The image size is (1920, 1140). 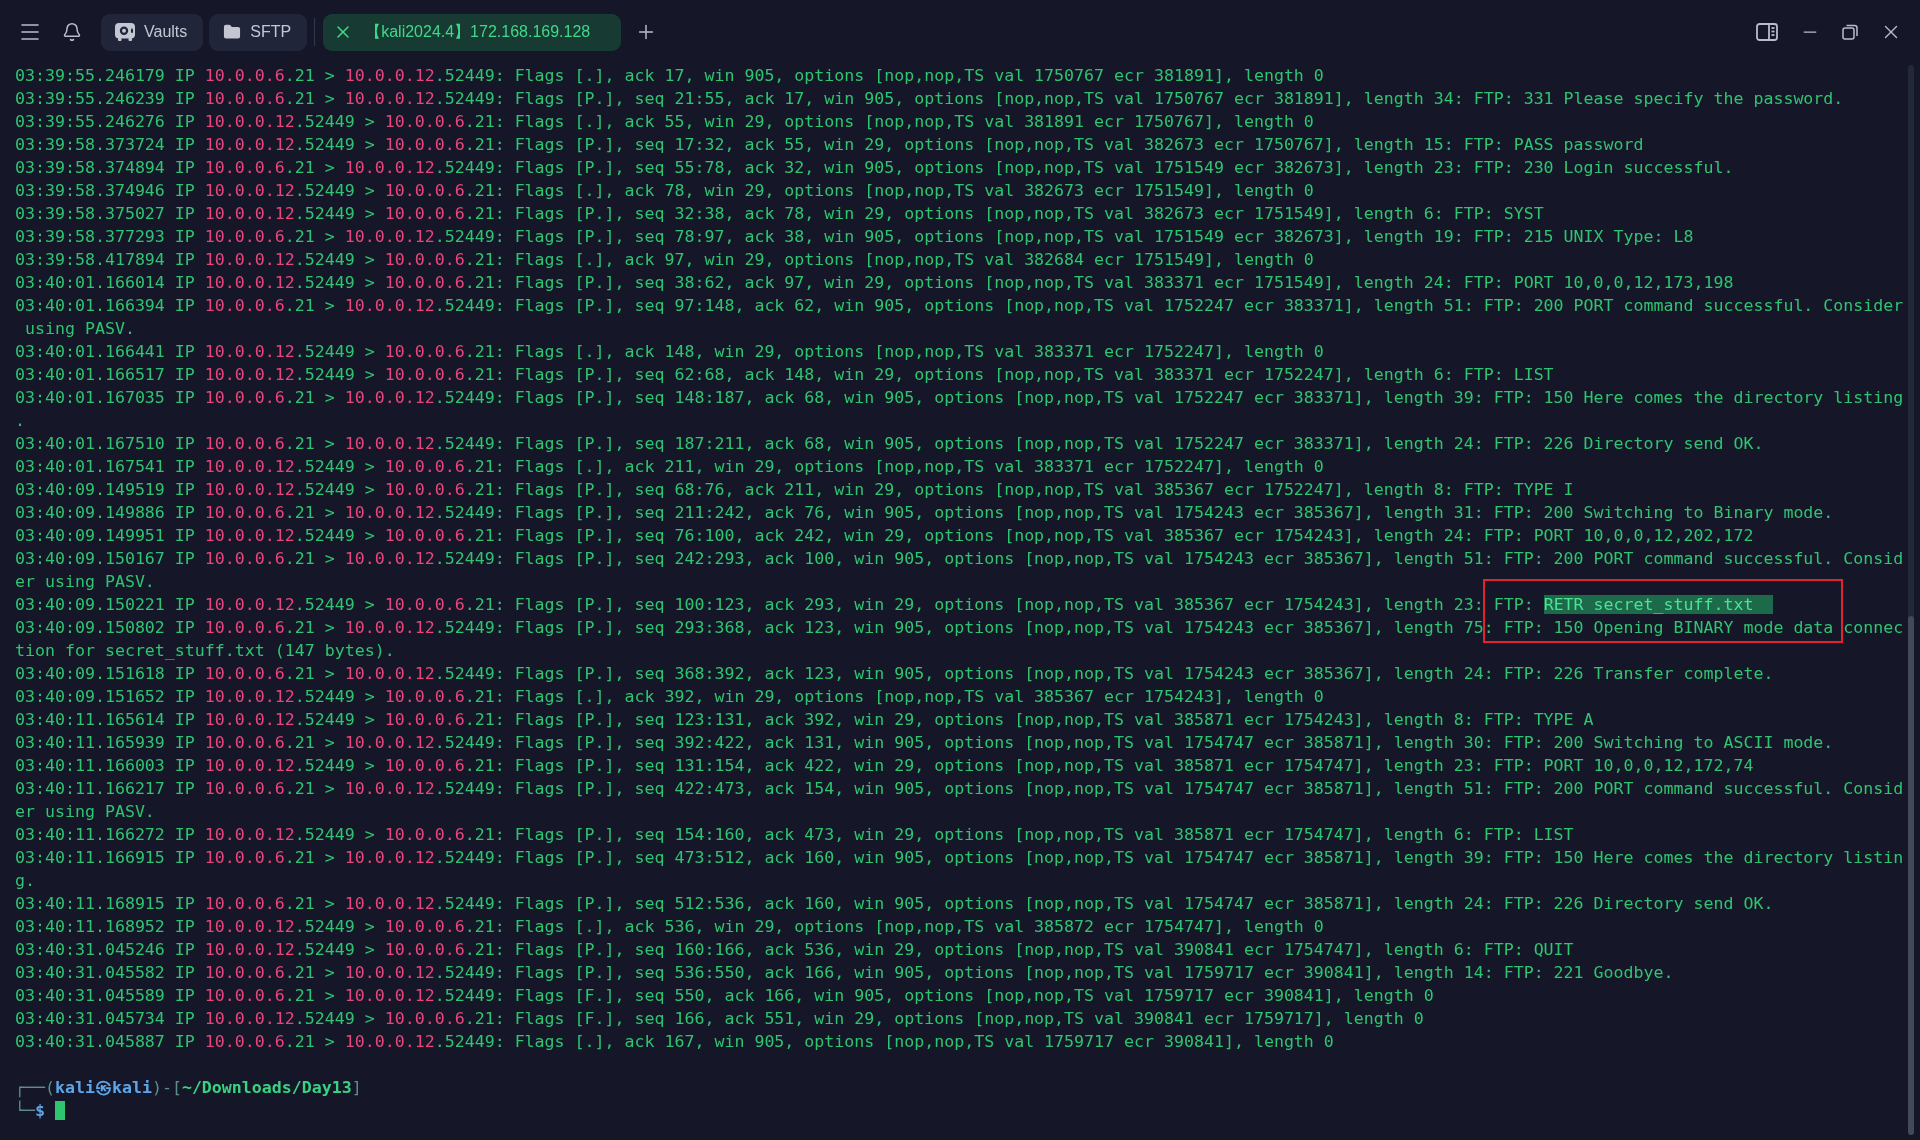 What do you see at coordinates (804, 720) in the screenshot?
I see `terminal-line: 03:40:11.165614 IP 10.0.0.12.52449 > 10.0.0.6.21: Flags [P.], seq 123:131, ack 392, win 29, options [nop,nop,TS val 385871 ecr 1754243], length 8: FTP: TYPE A` at bounding box center [804, 720].